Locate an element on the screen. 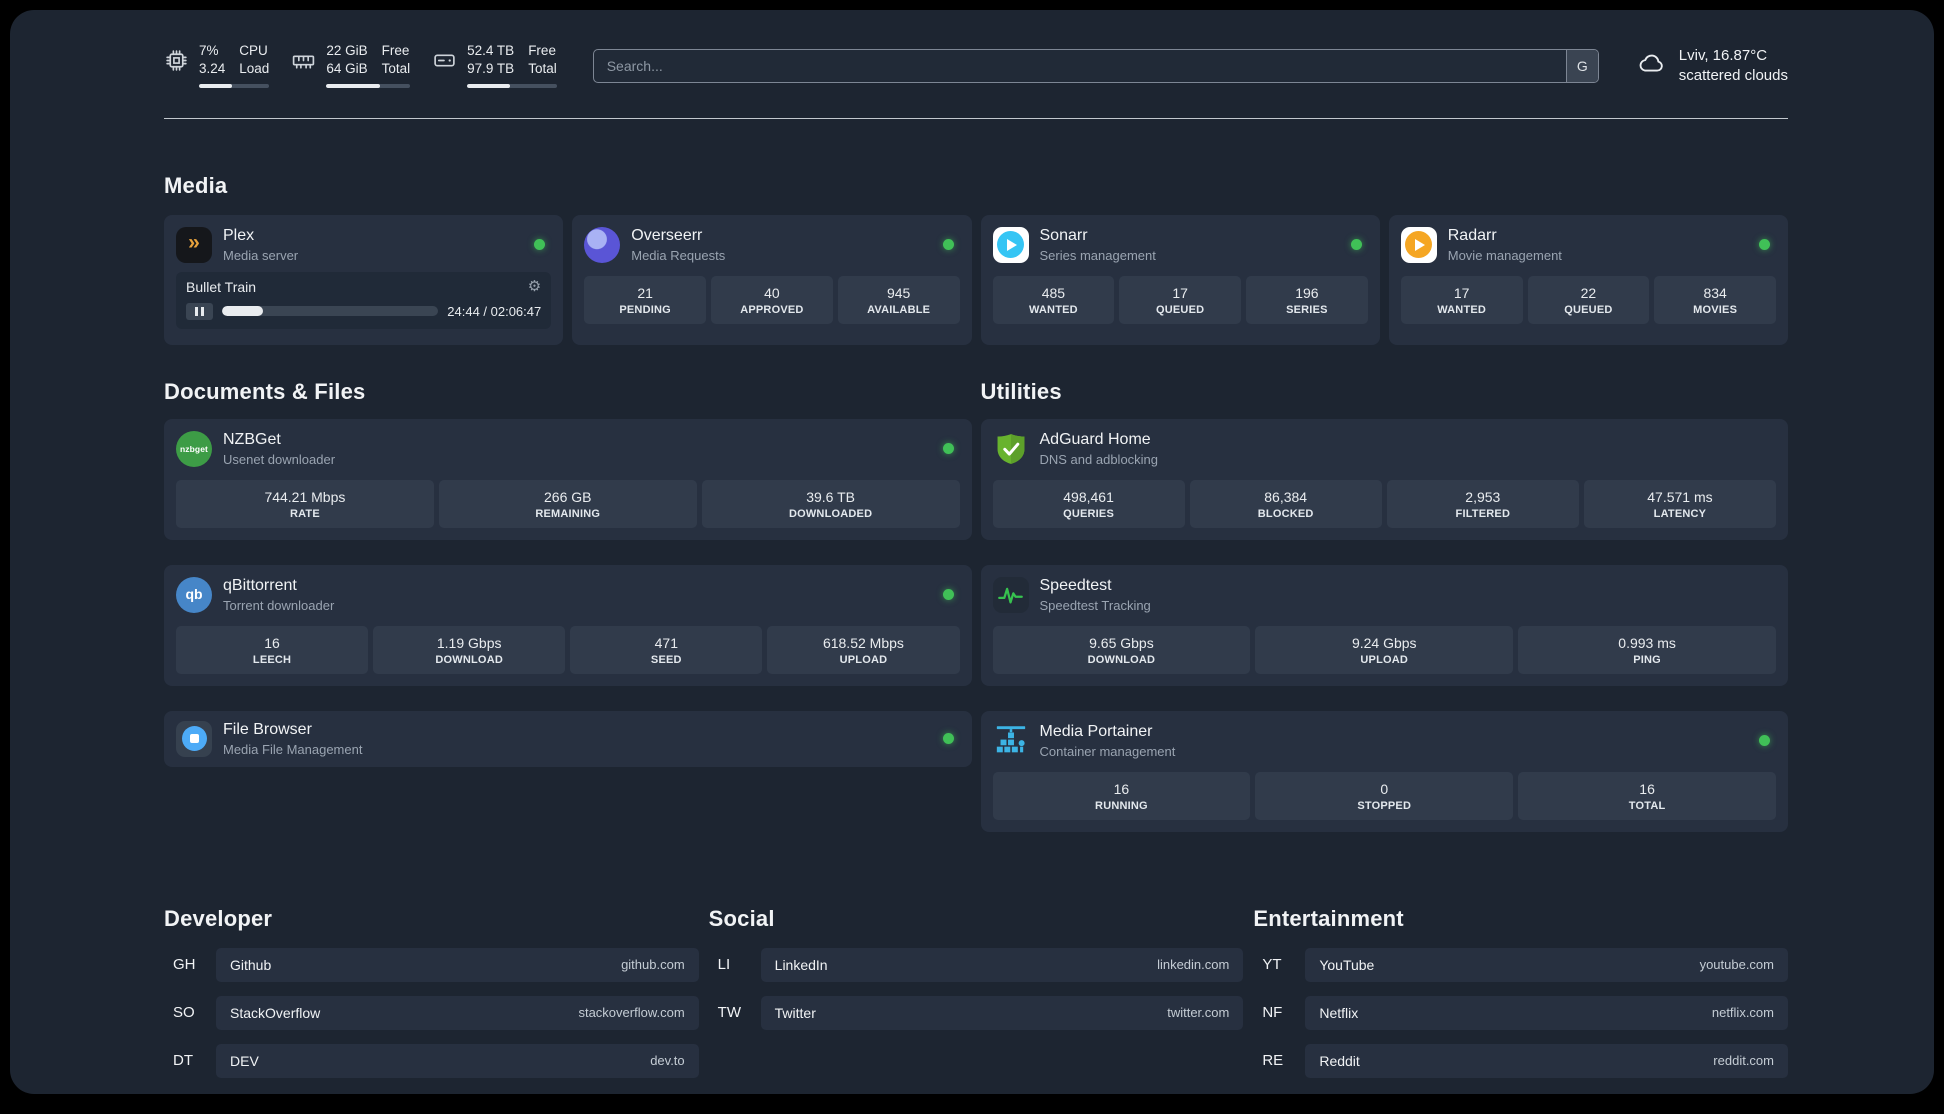  bookmark-abbr: RE is located at coordinates (1273, 1061).